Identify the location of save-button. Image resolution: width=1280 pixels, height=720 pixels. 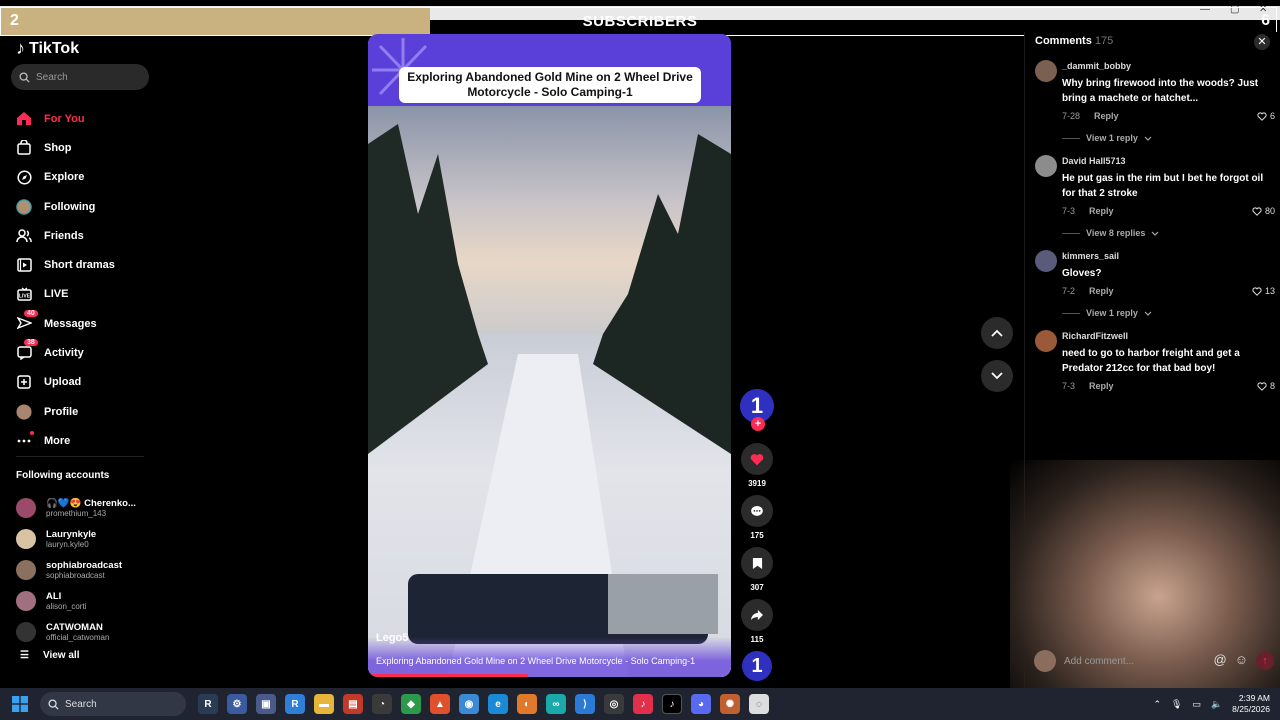
(757, 563).